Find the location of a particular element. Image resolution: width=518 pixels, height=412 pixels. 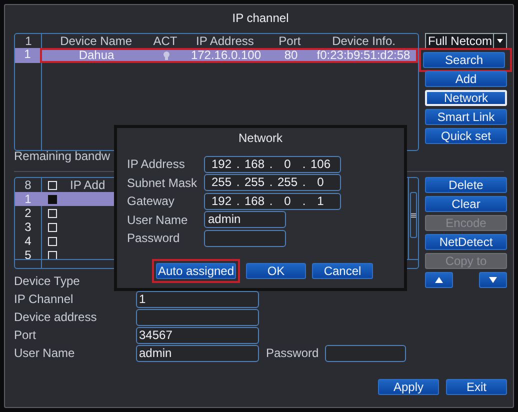

move-up-button is located at coordinates (439, 280).